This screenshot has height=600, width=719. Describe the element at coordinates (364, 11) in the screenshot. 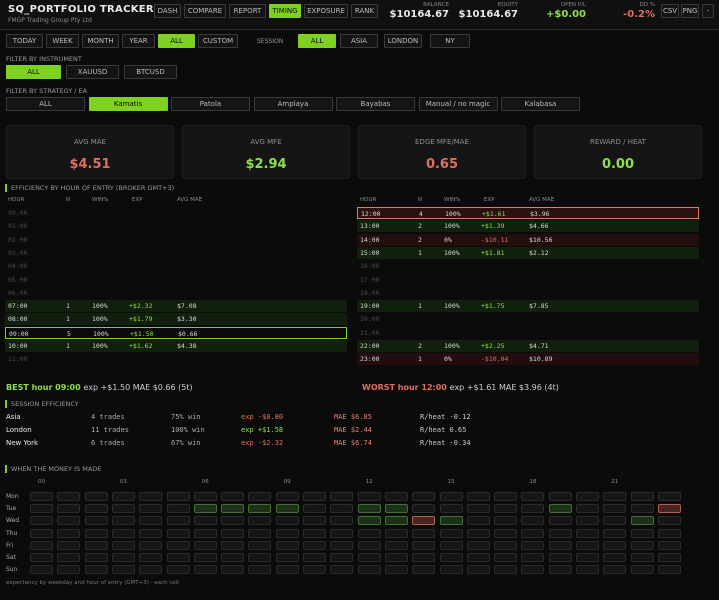

I see `nav-tab-rank: RANK` at that location.